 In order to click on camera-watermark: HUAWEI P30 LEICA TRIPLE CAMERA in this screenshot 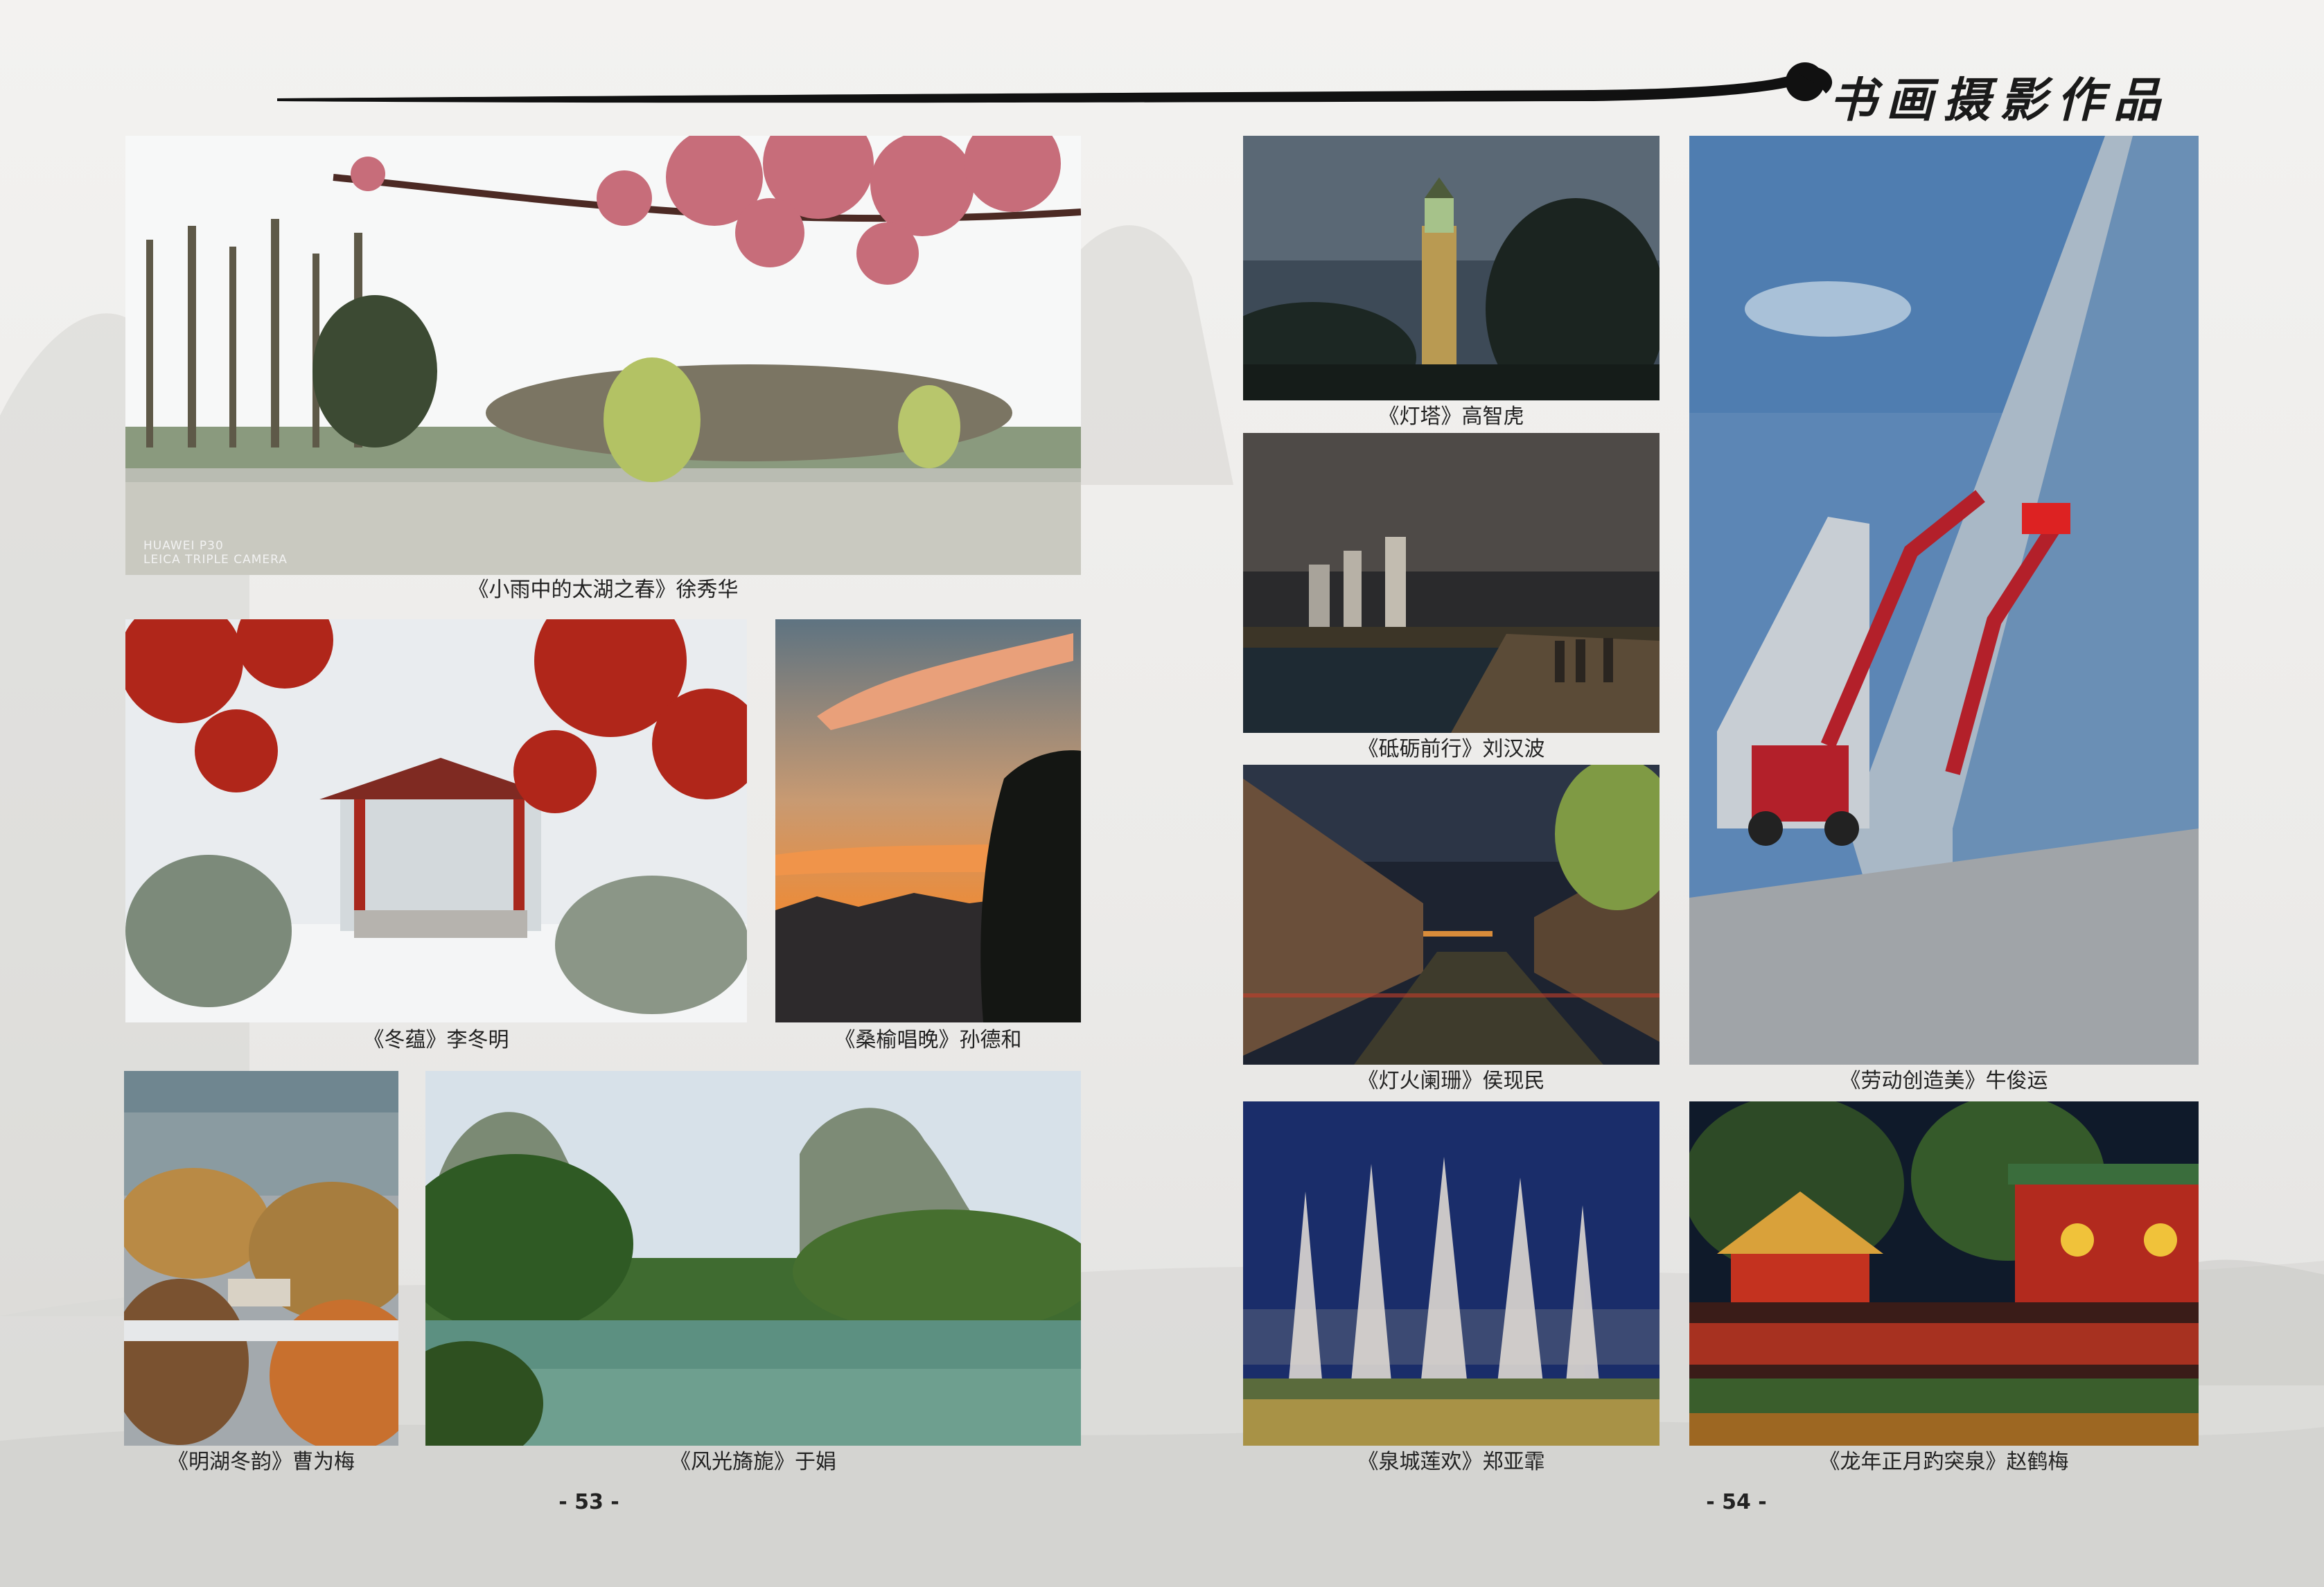, I will do `click(215, 553)`.